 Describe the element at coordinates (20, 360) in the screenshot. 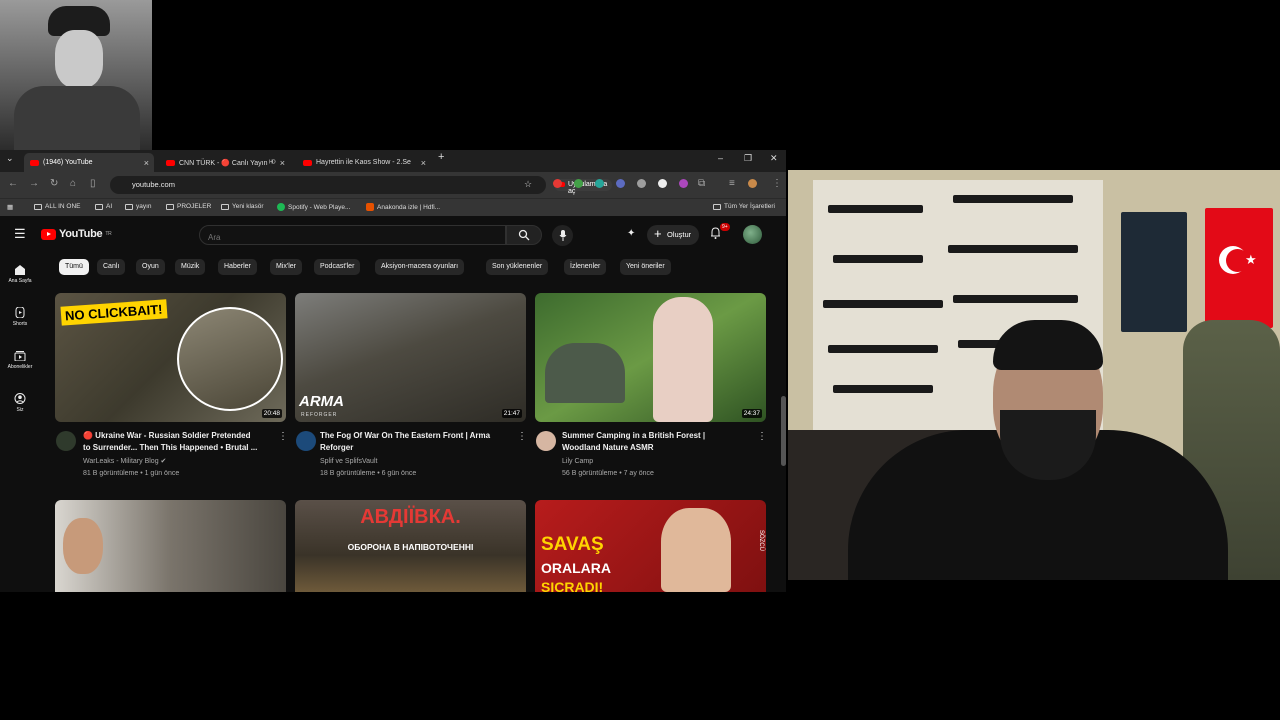

I see `sidebar-item-subscriptions: Abonelikler` at that location.